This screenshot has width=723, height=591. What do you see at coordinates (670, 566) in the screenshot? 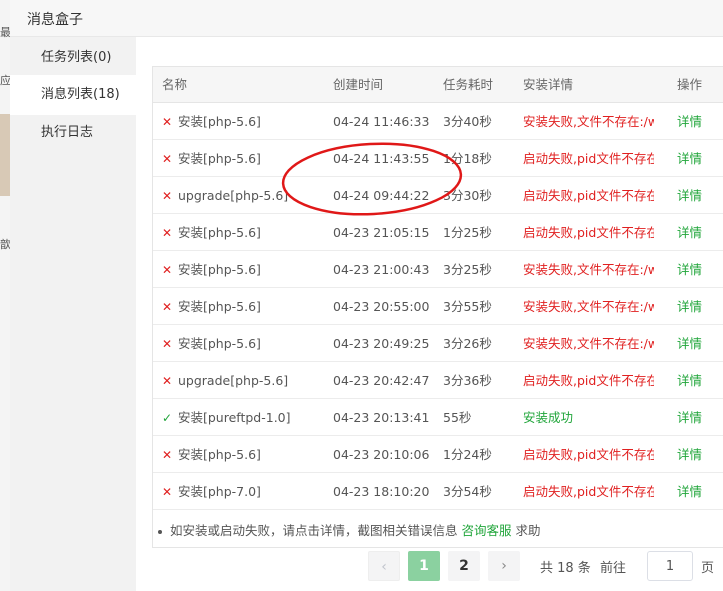
I see `pagination-goto-input` at bounding box center [670, 566].